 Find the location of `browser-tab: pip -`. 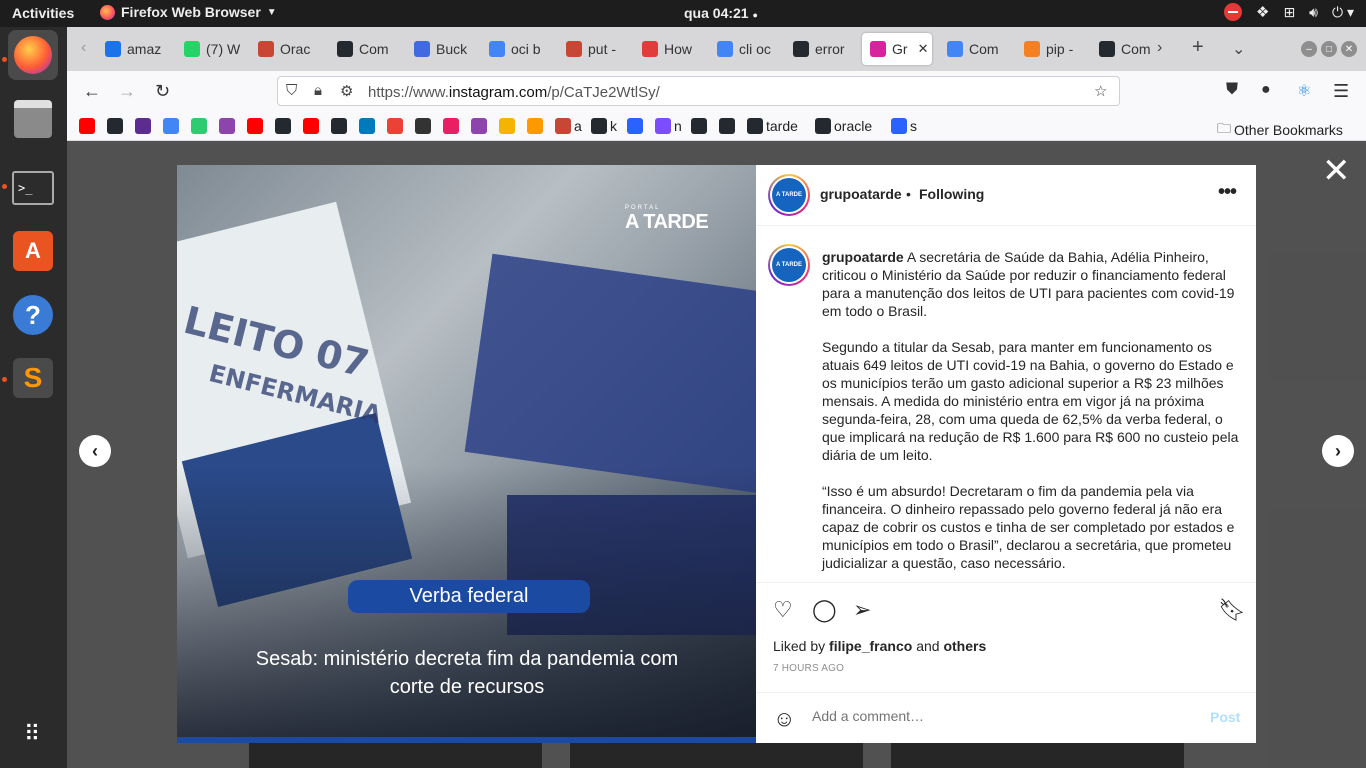

browser-tab: pip - is located at coordinates (1051, 49).